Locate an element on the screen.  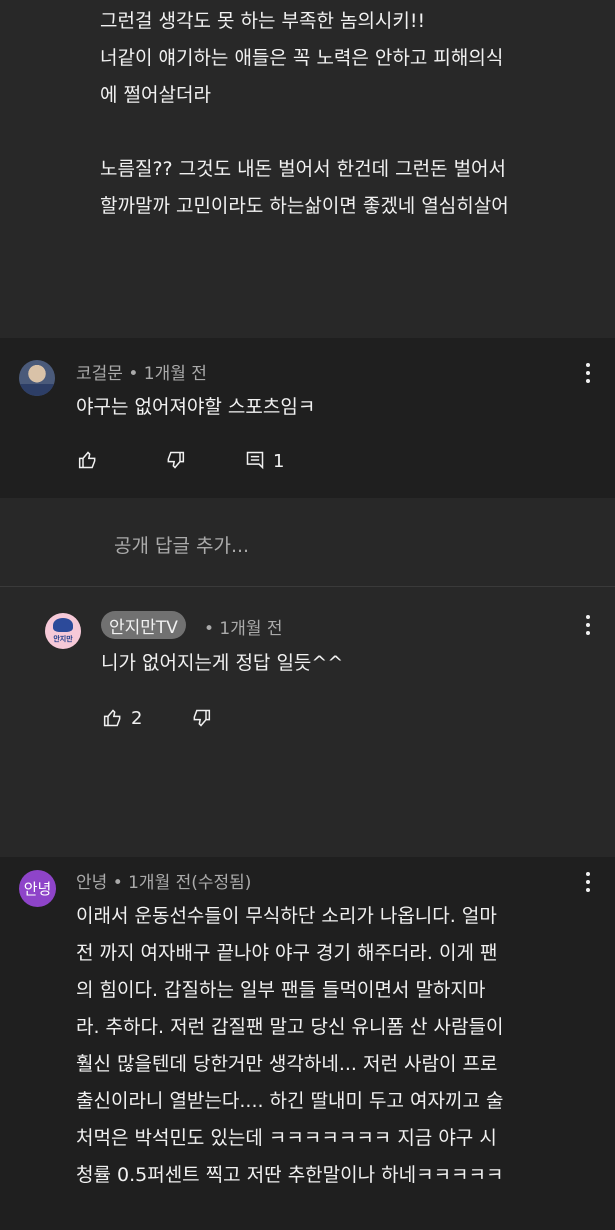
comment-thread: 코걸문 • 1개월 전 야구는 없어져야할 스포츠임ㅋ 1 is located at coordinates (307, 418).